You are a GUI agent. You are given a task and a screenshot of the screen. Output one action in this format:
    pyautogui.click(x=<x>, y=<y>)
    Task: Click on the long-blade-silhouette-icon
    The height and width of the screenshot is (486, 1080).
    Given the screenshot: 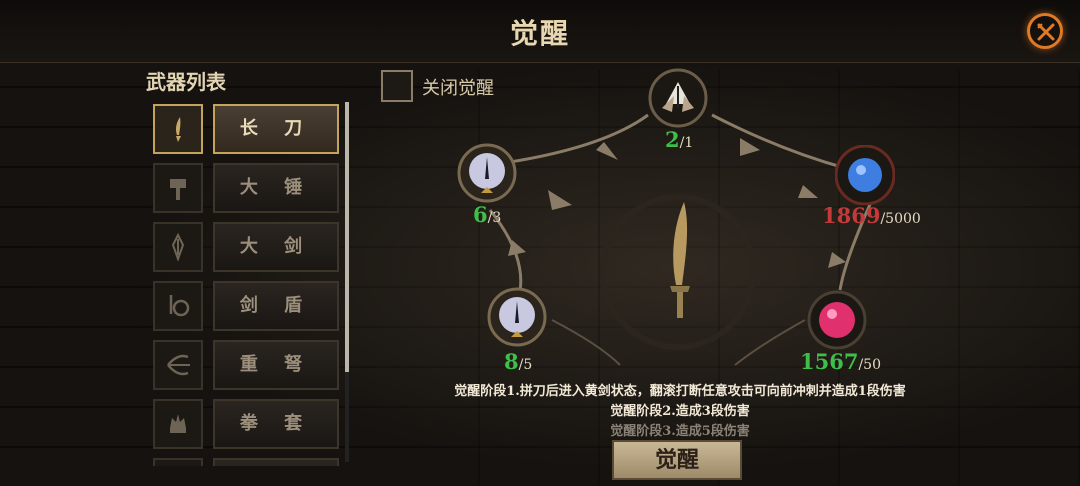 What is the action you would take?
    pyautogui.click(x=680, y=260)
    